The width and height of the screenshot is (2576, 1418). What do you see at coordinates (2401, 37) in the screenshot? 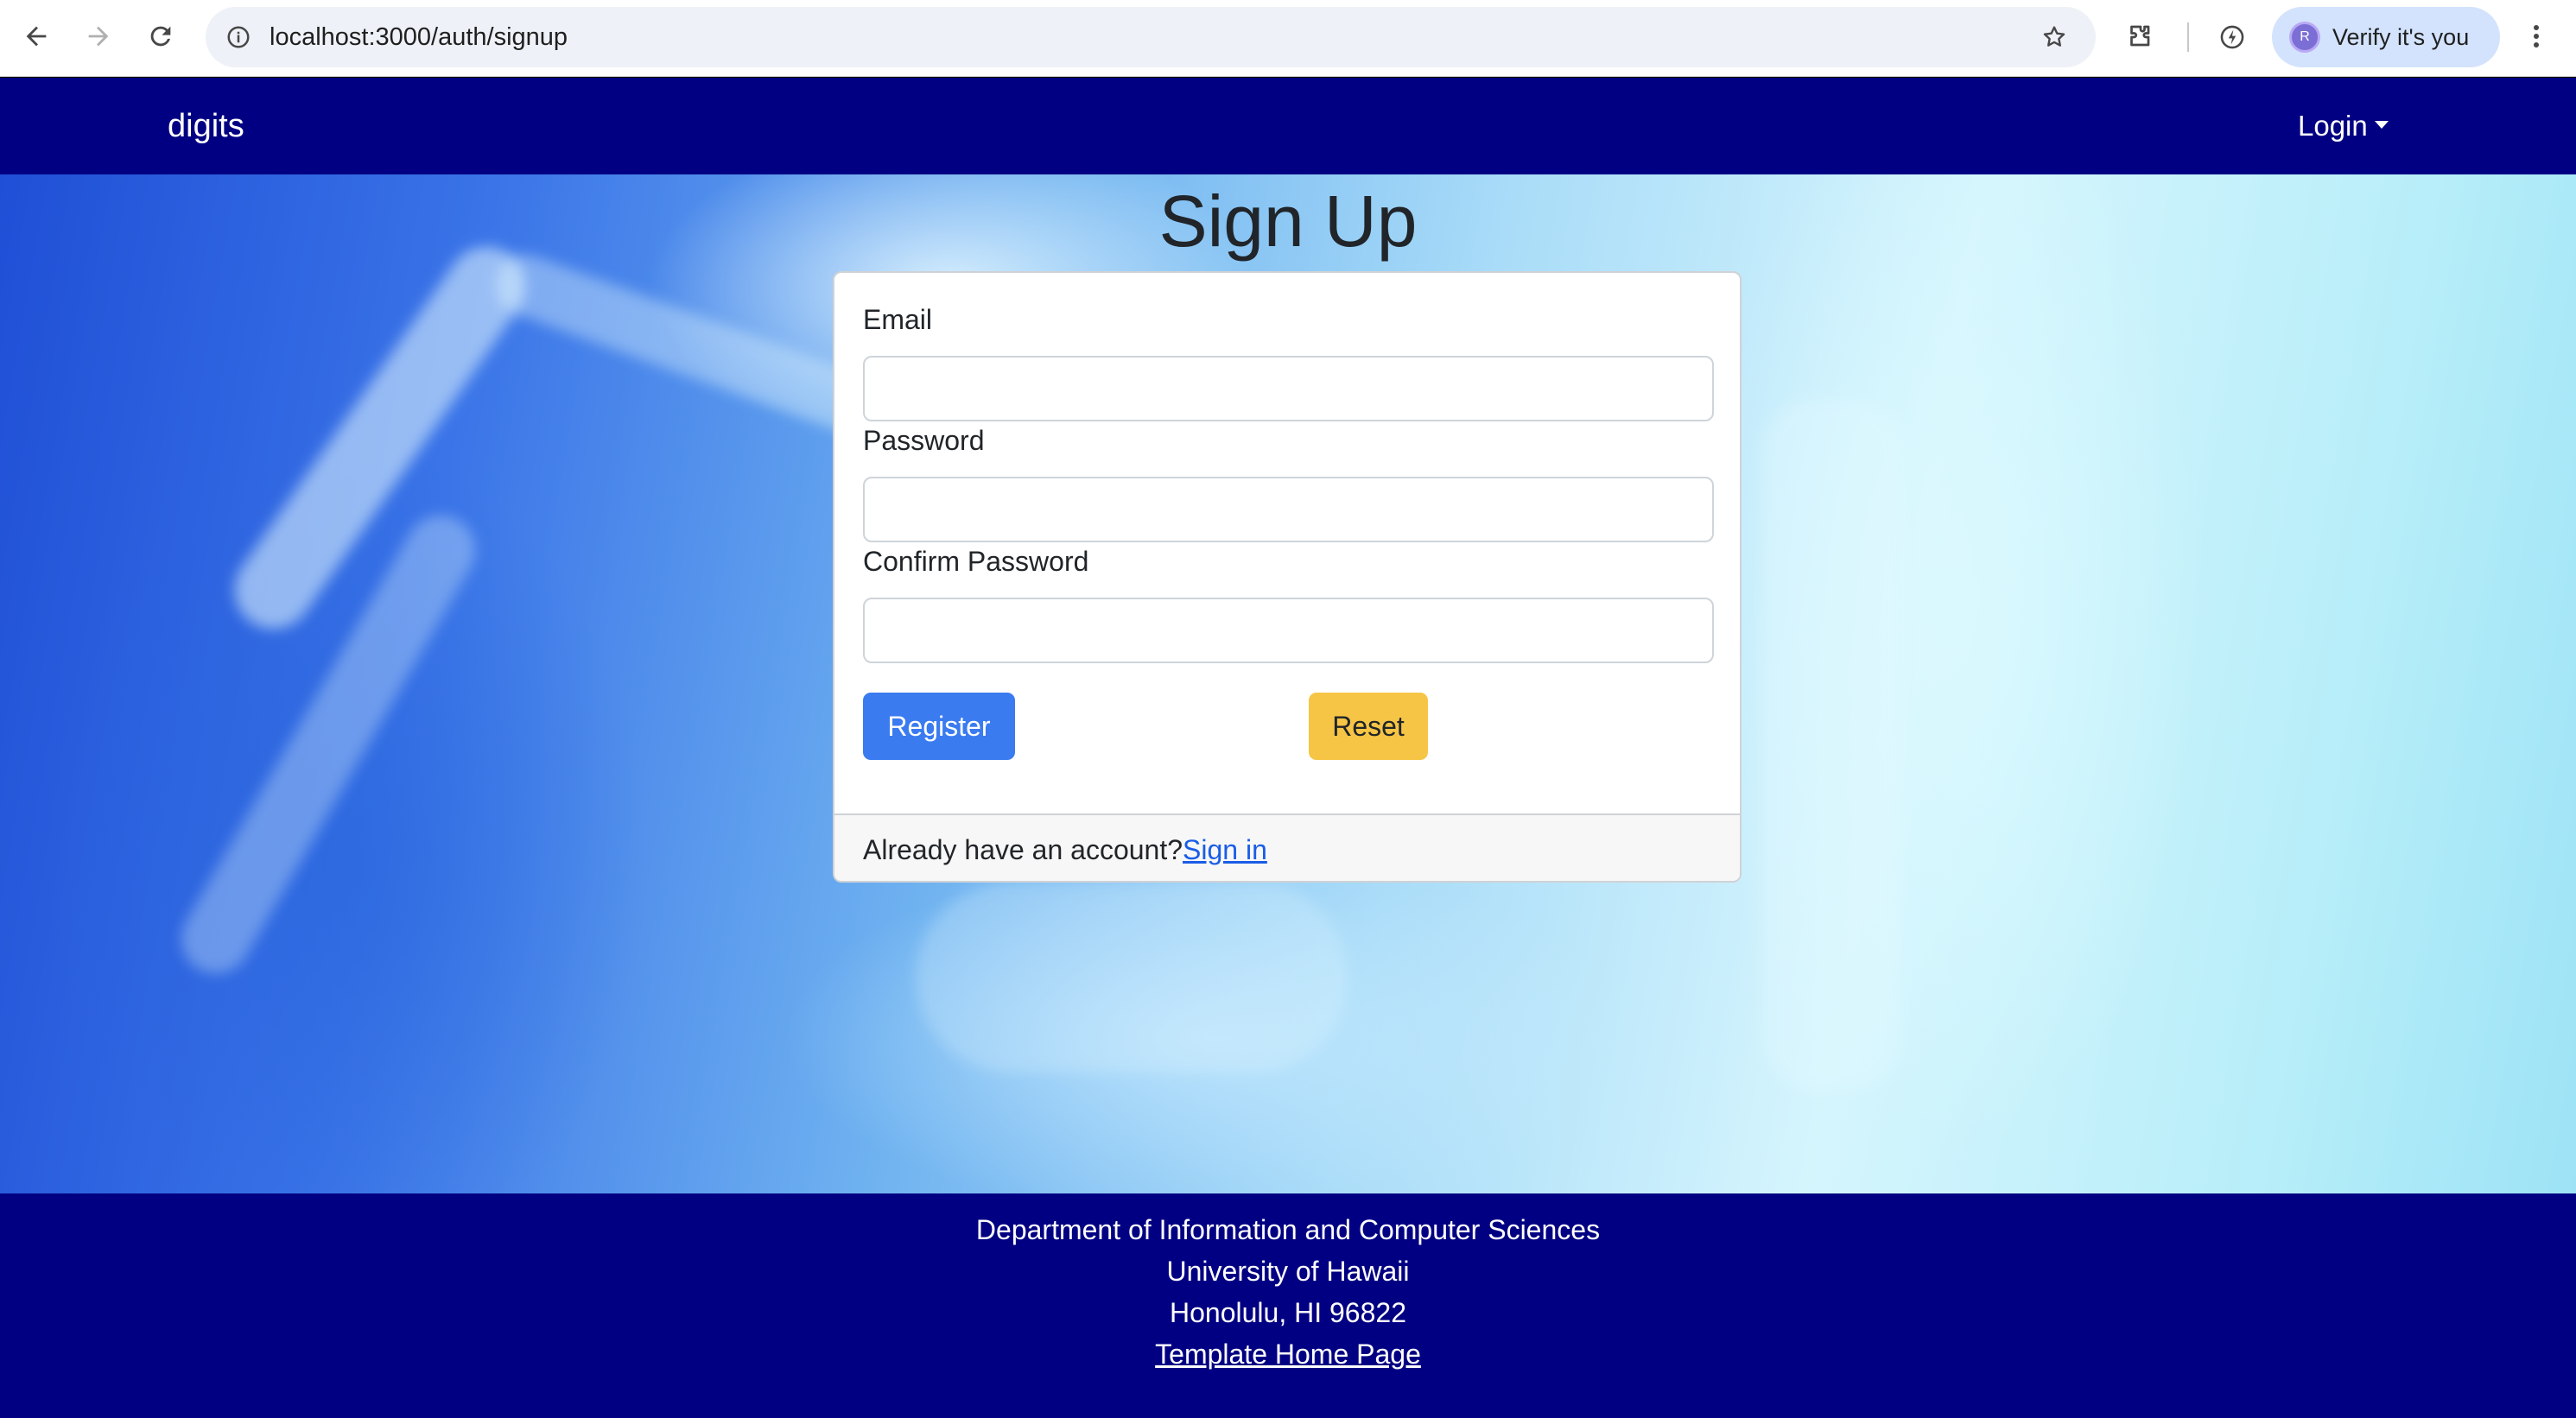
I see `profile-verify-label: Verify it's you` at bounding box center [2401, 37].